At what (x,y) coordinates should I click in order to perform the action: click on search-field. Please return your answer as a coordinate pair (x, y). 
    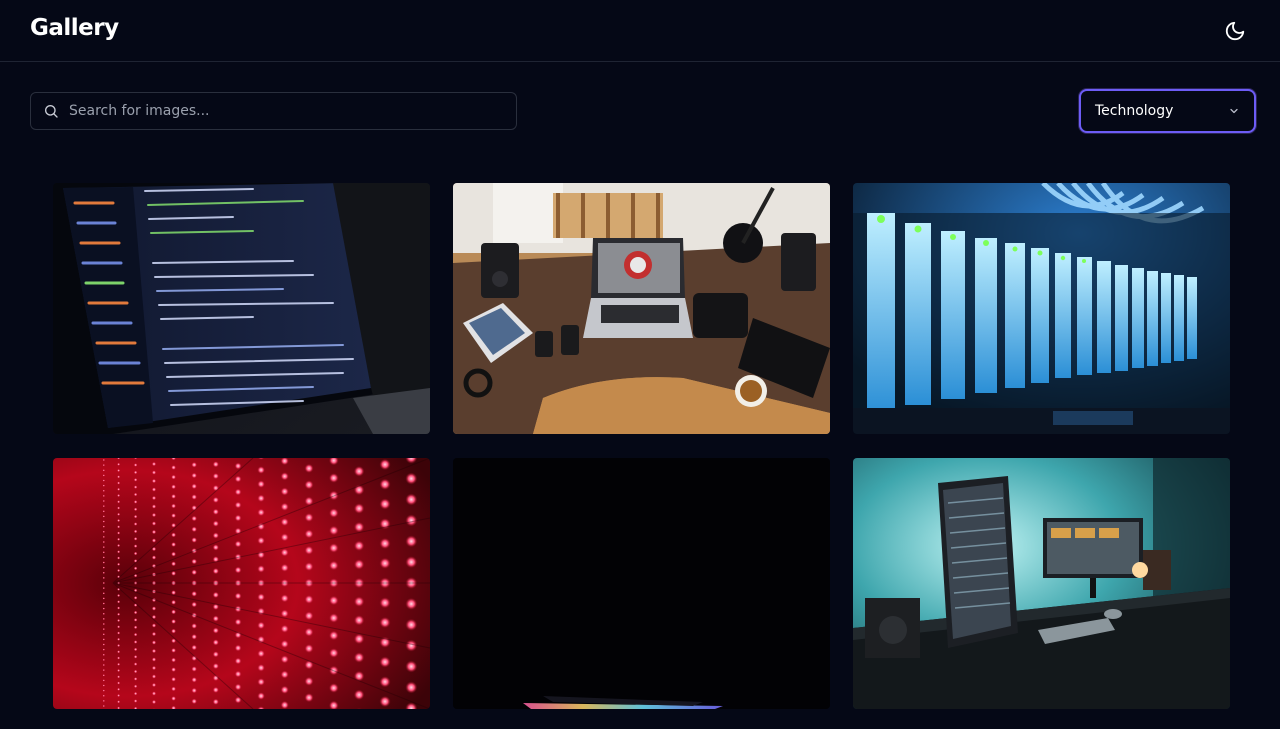
    Looking at the image, I should click on (273, 111).